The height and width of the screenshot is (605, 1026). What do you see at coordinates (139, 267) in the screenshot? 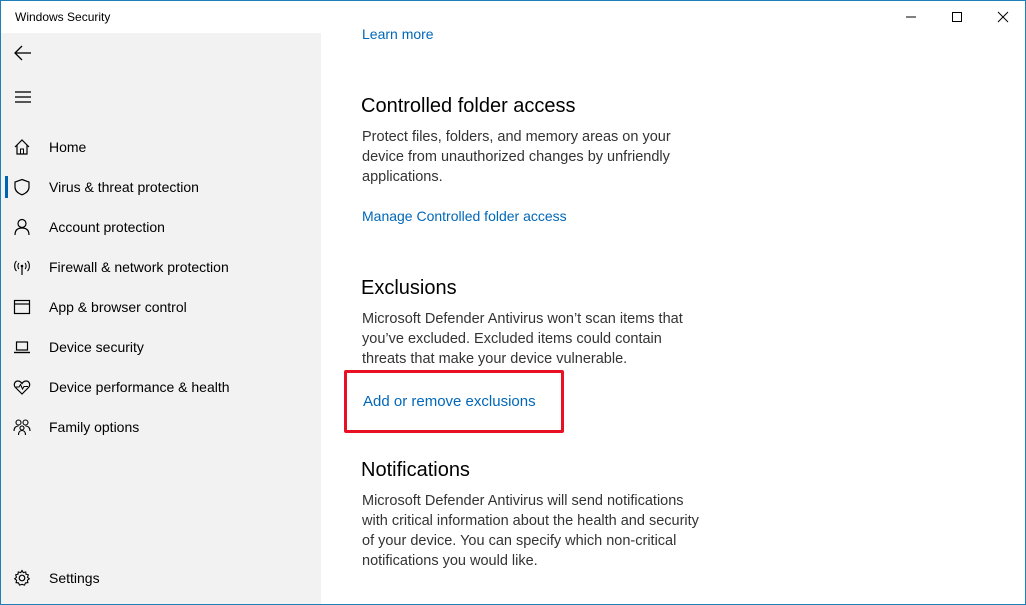
I see `sidebar-item-label: Firewall & network protection` at bounding box center [139, 267].